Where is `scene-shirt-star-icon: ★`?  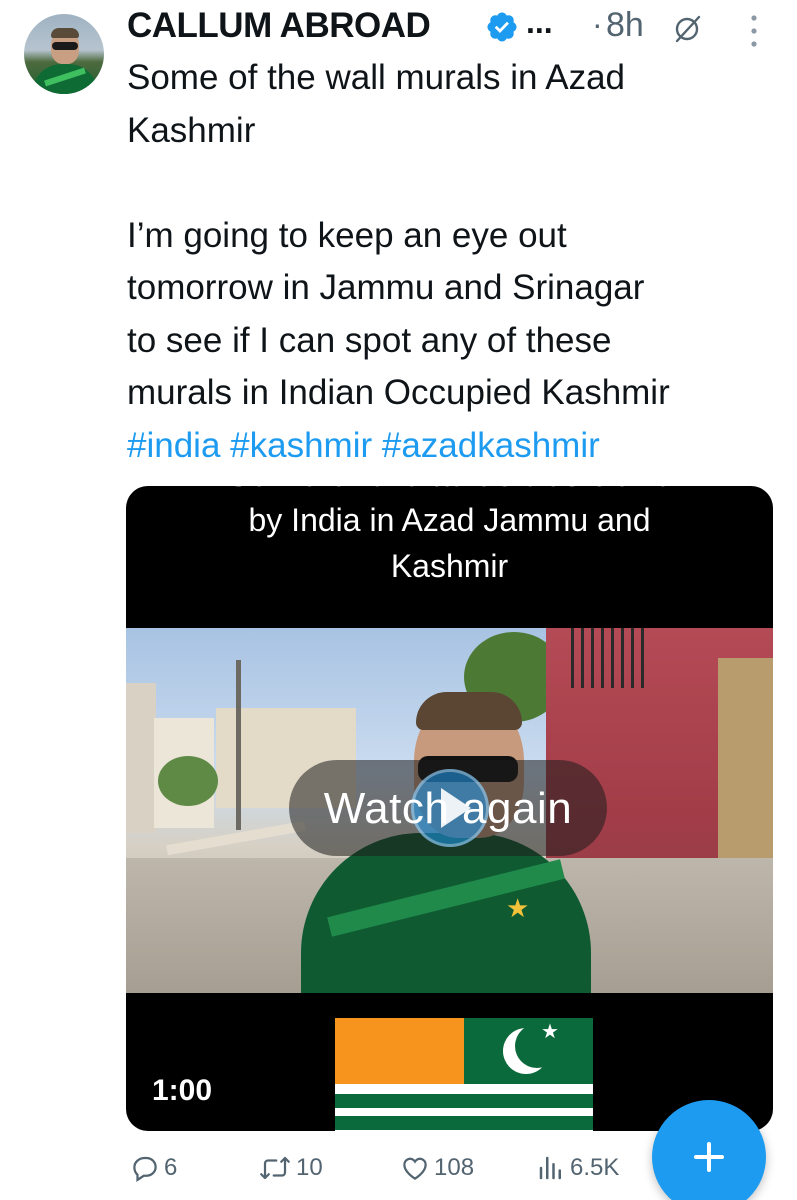 scene-shirt-star-icon: ★ is located at coordinates (518, 908).